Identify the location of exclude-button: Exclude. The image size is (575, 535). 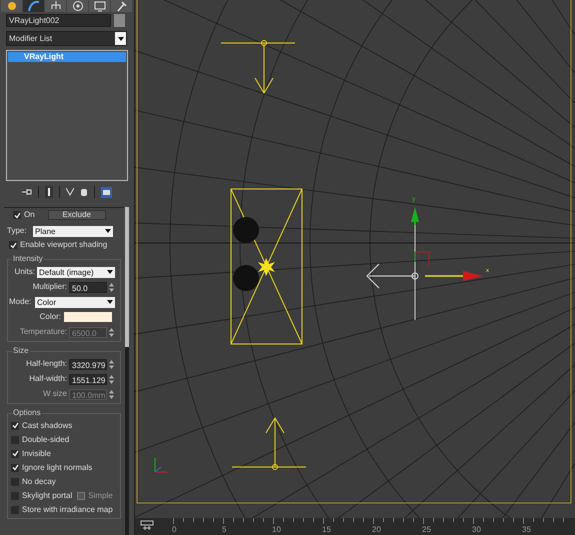
(77, 215).